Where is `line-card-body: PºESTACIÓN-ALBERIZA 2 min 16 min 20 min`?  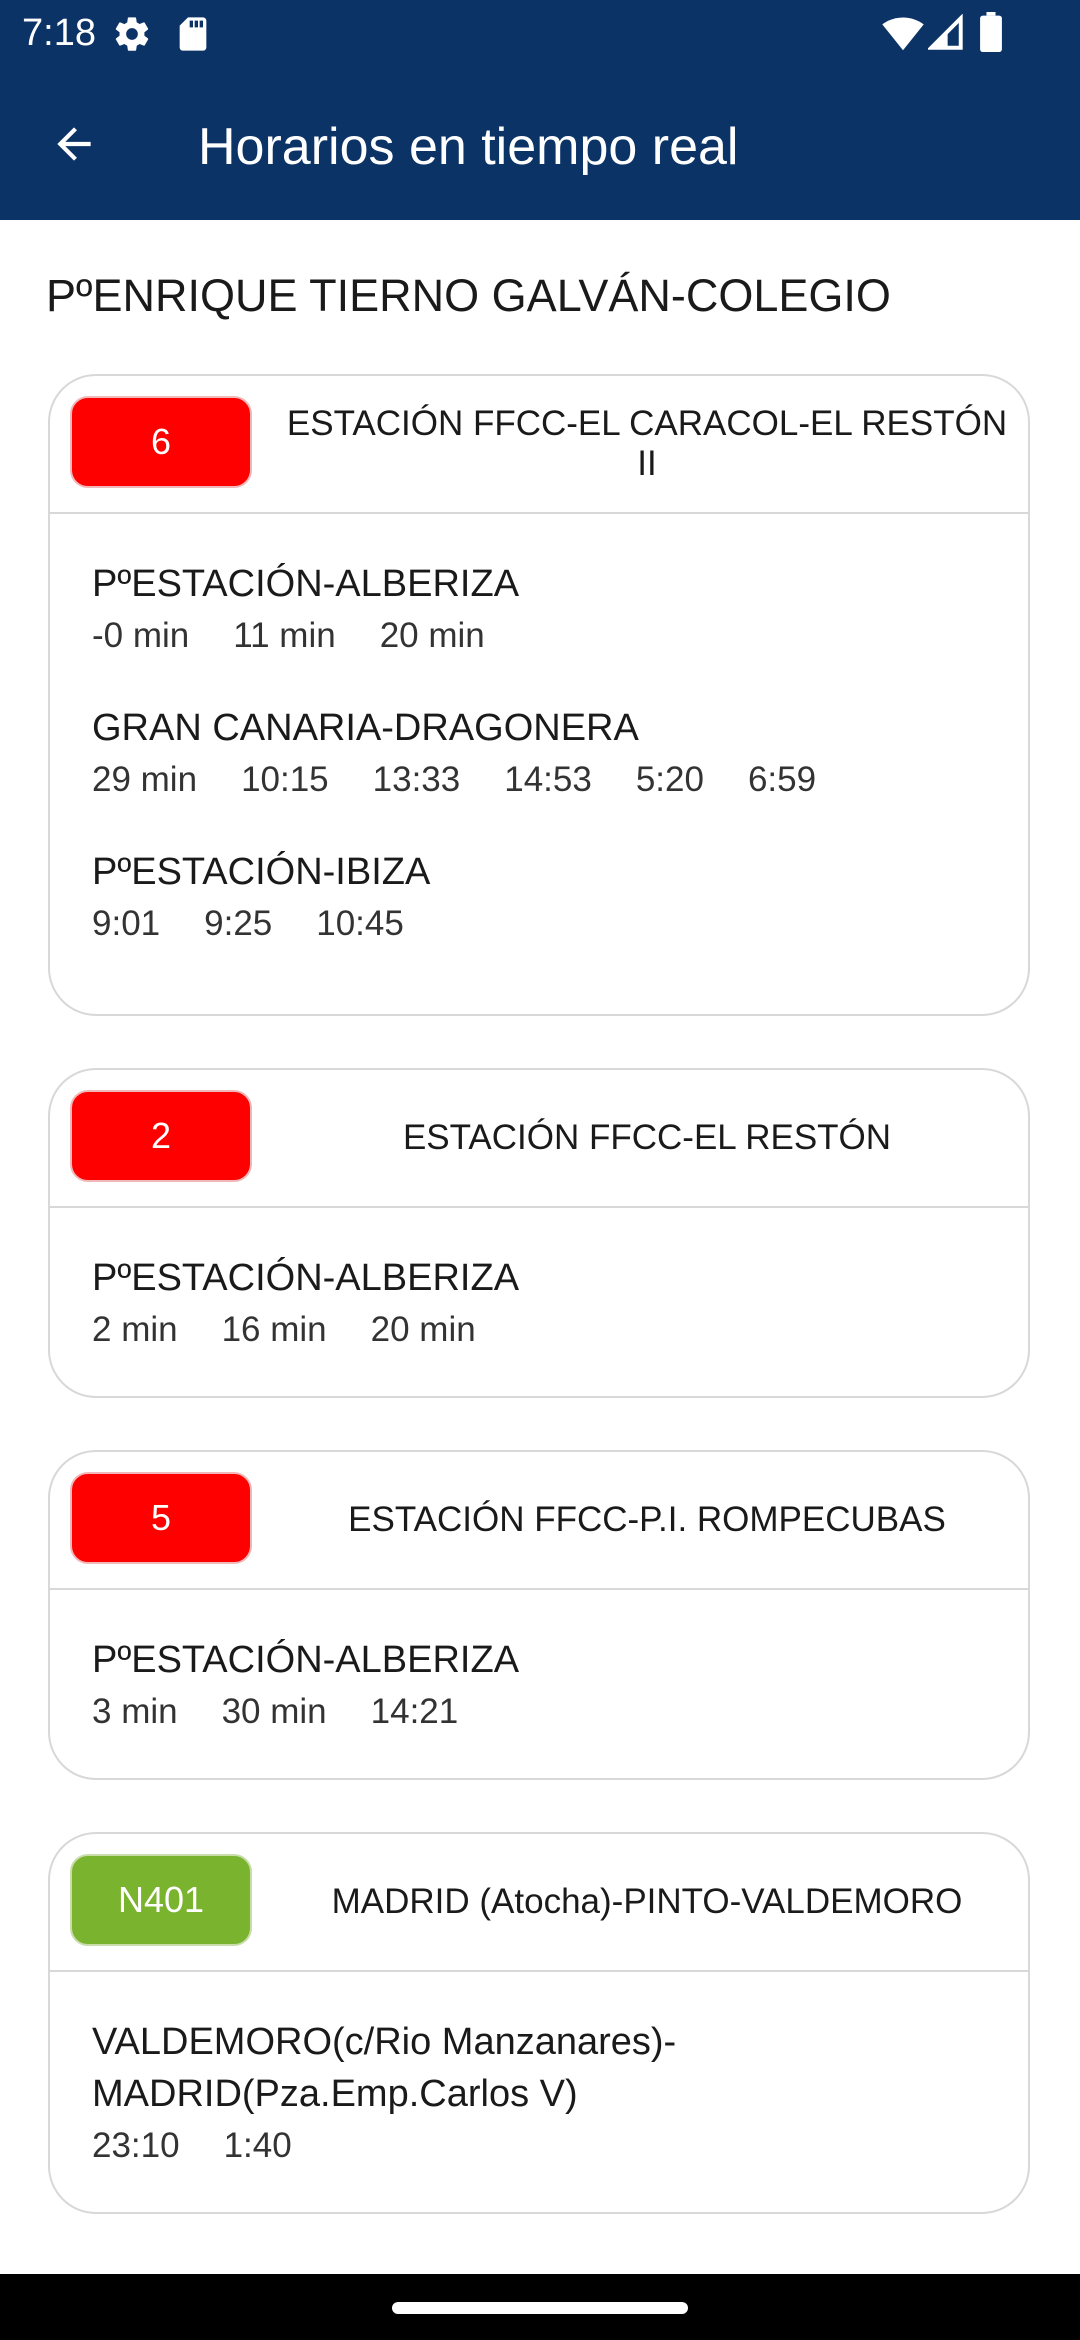 line-card-body: PºESTACIÓN-ALBERIZA 2 min 16 min 20 min is located at coordinates (539, 1282).